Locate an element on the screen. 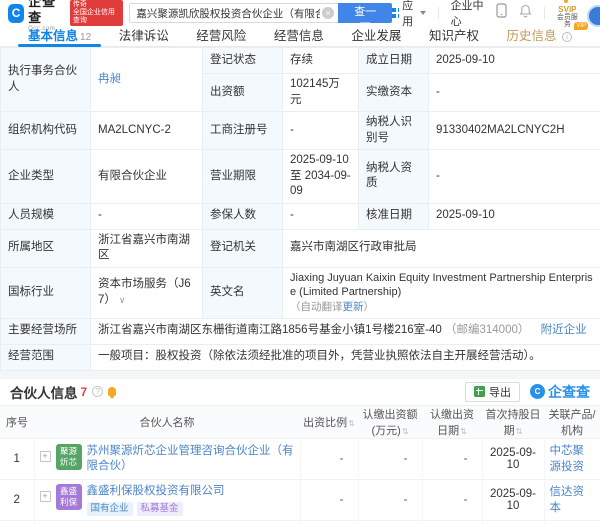  qcc-watermark-icon: C is located at coordinates (537, 391).